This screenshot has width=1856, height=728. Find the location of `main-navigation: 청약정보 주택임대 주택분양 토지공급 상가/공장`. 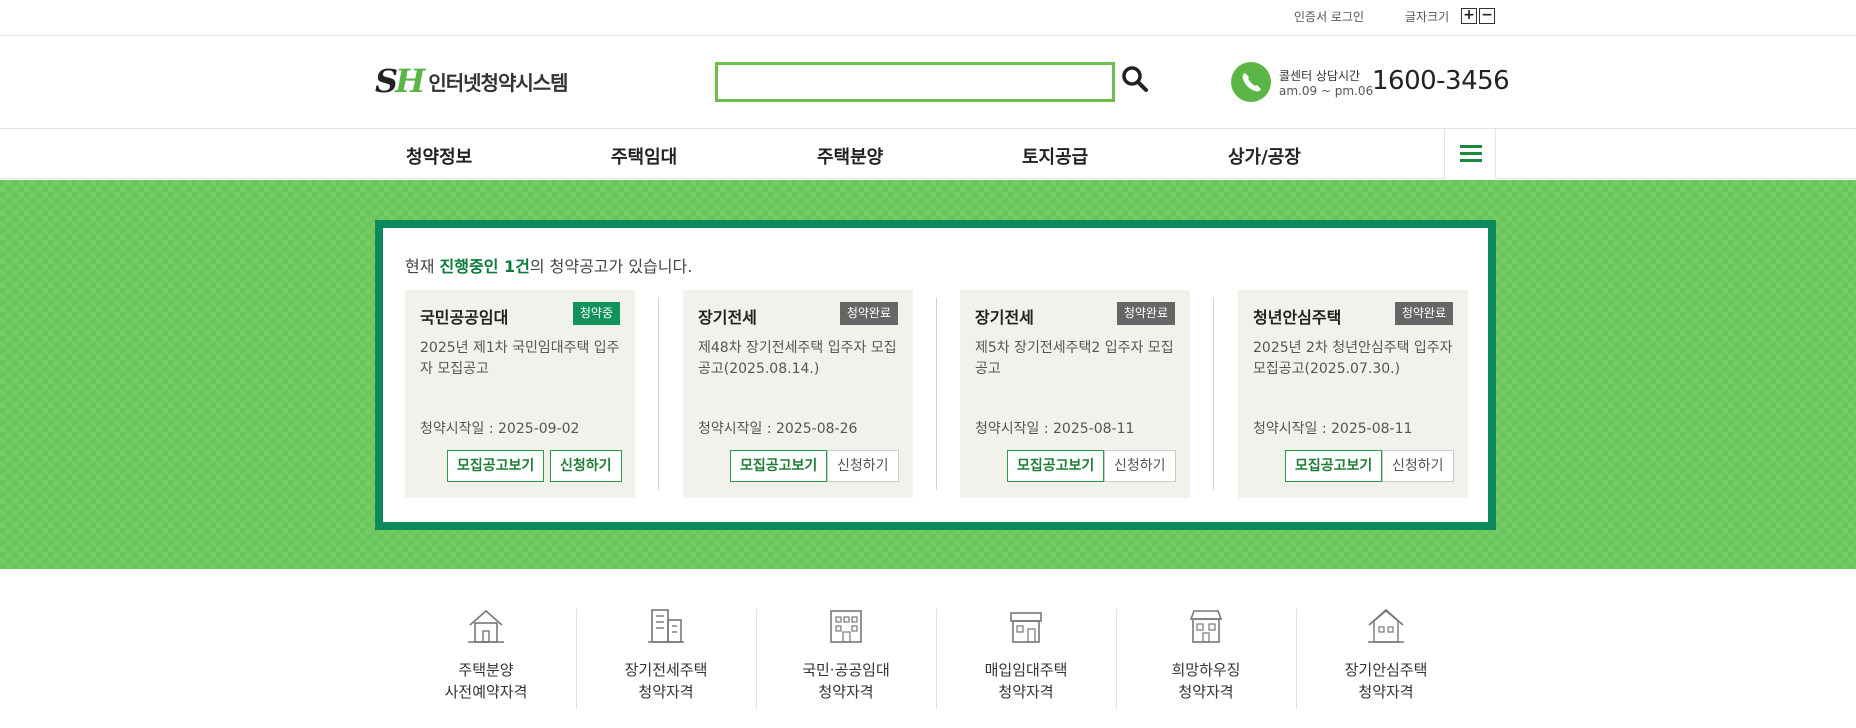

main-navigation: 청약정보 주택임대 주택분양 토지공급 상가/공장 is located at coordinates (928, 154).